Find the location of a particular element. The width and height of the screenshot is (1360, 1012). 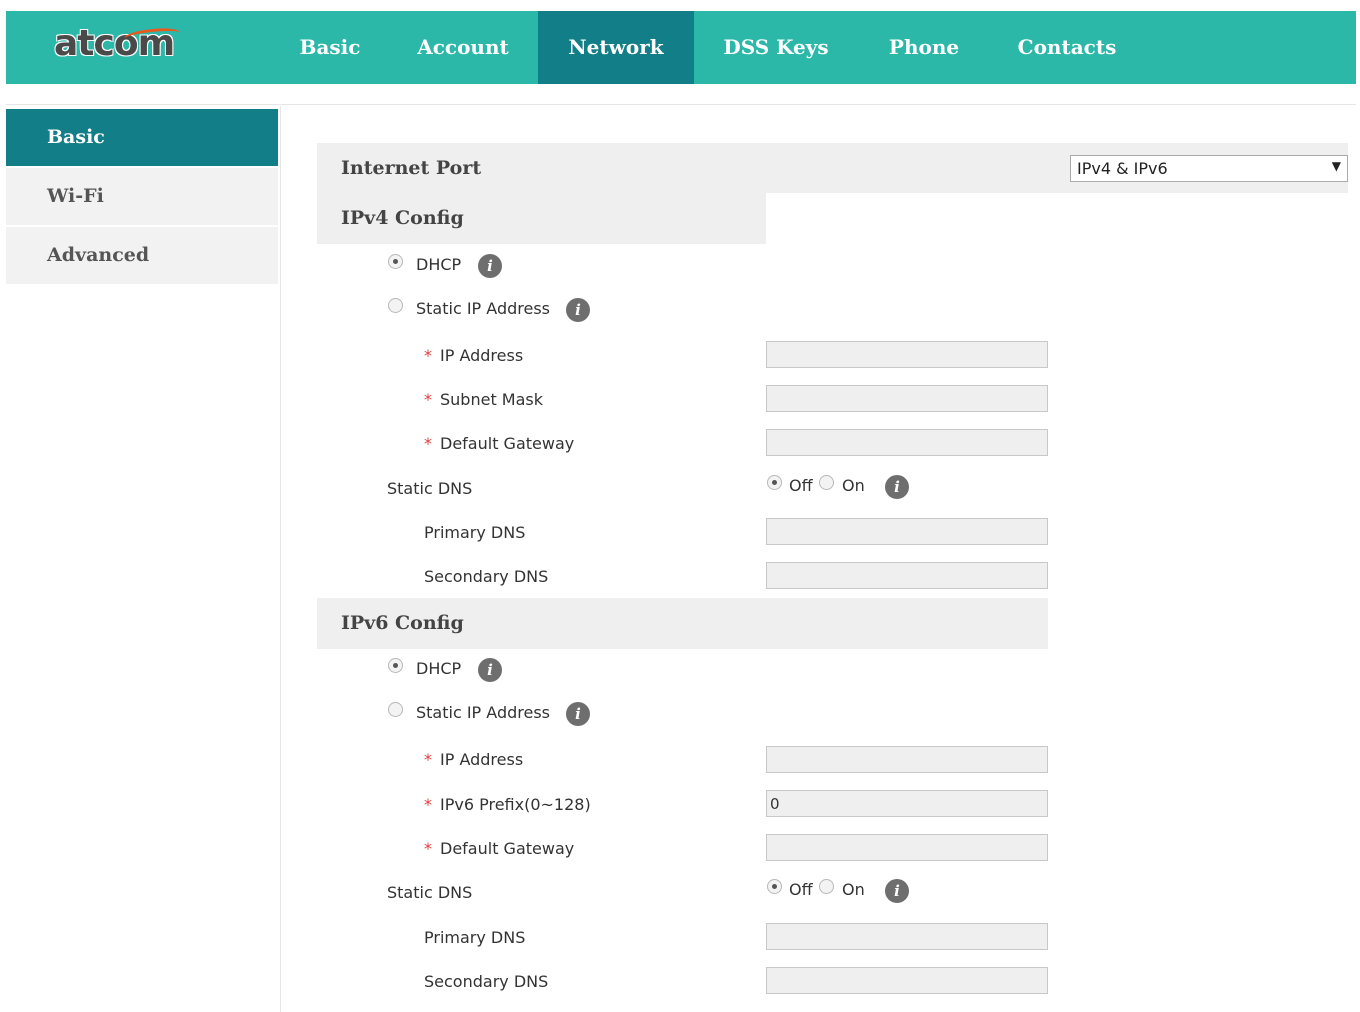

tab-network: Network is located at coordinates (616, 47).